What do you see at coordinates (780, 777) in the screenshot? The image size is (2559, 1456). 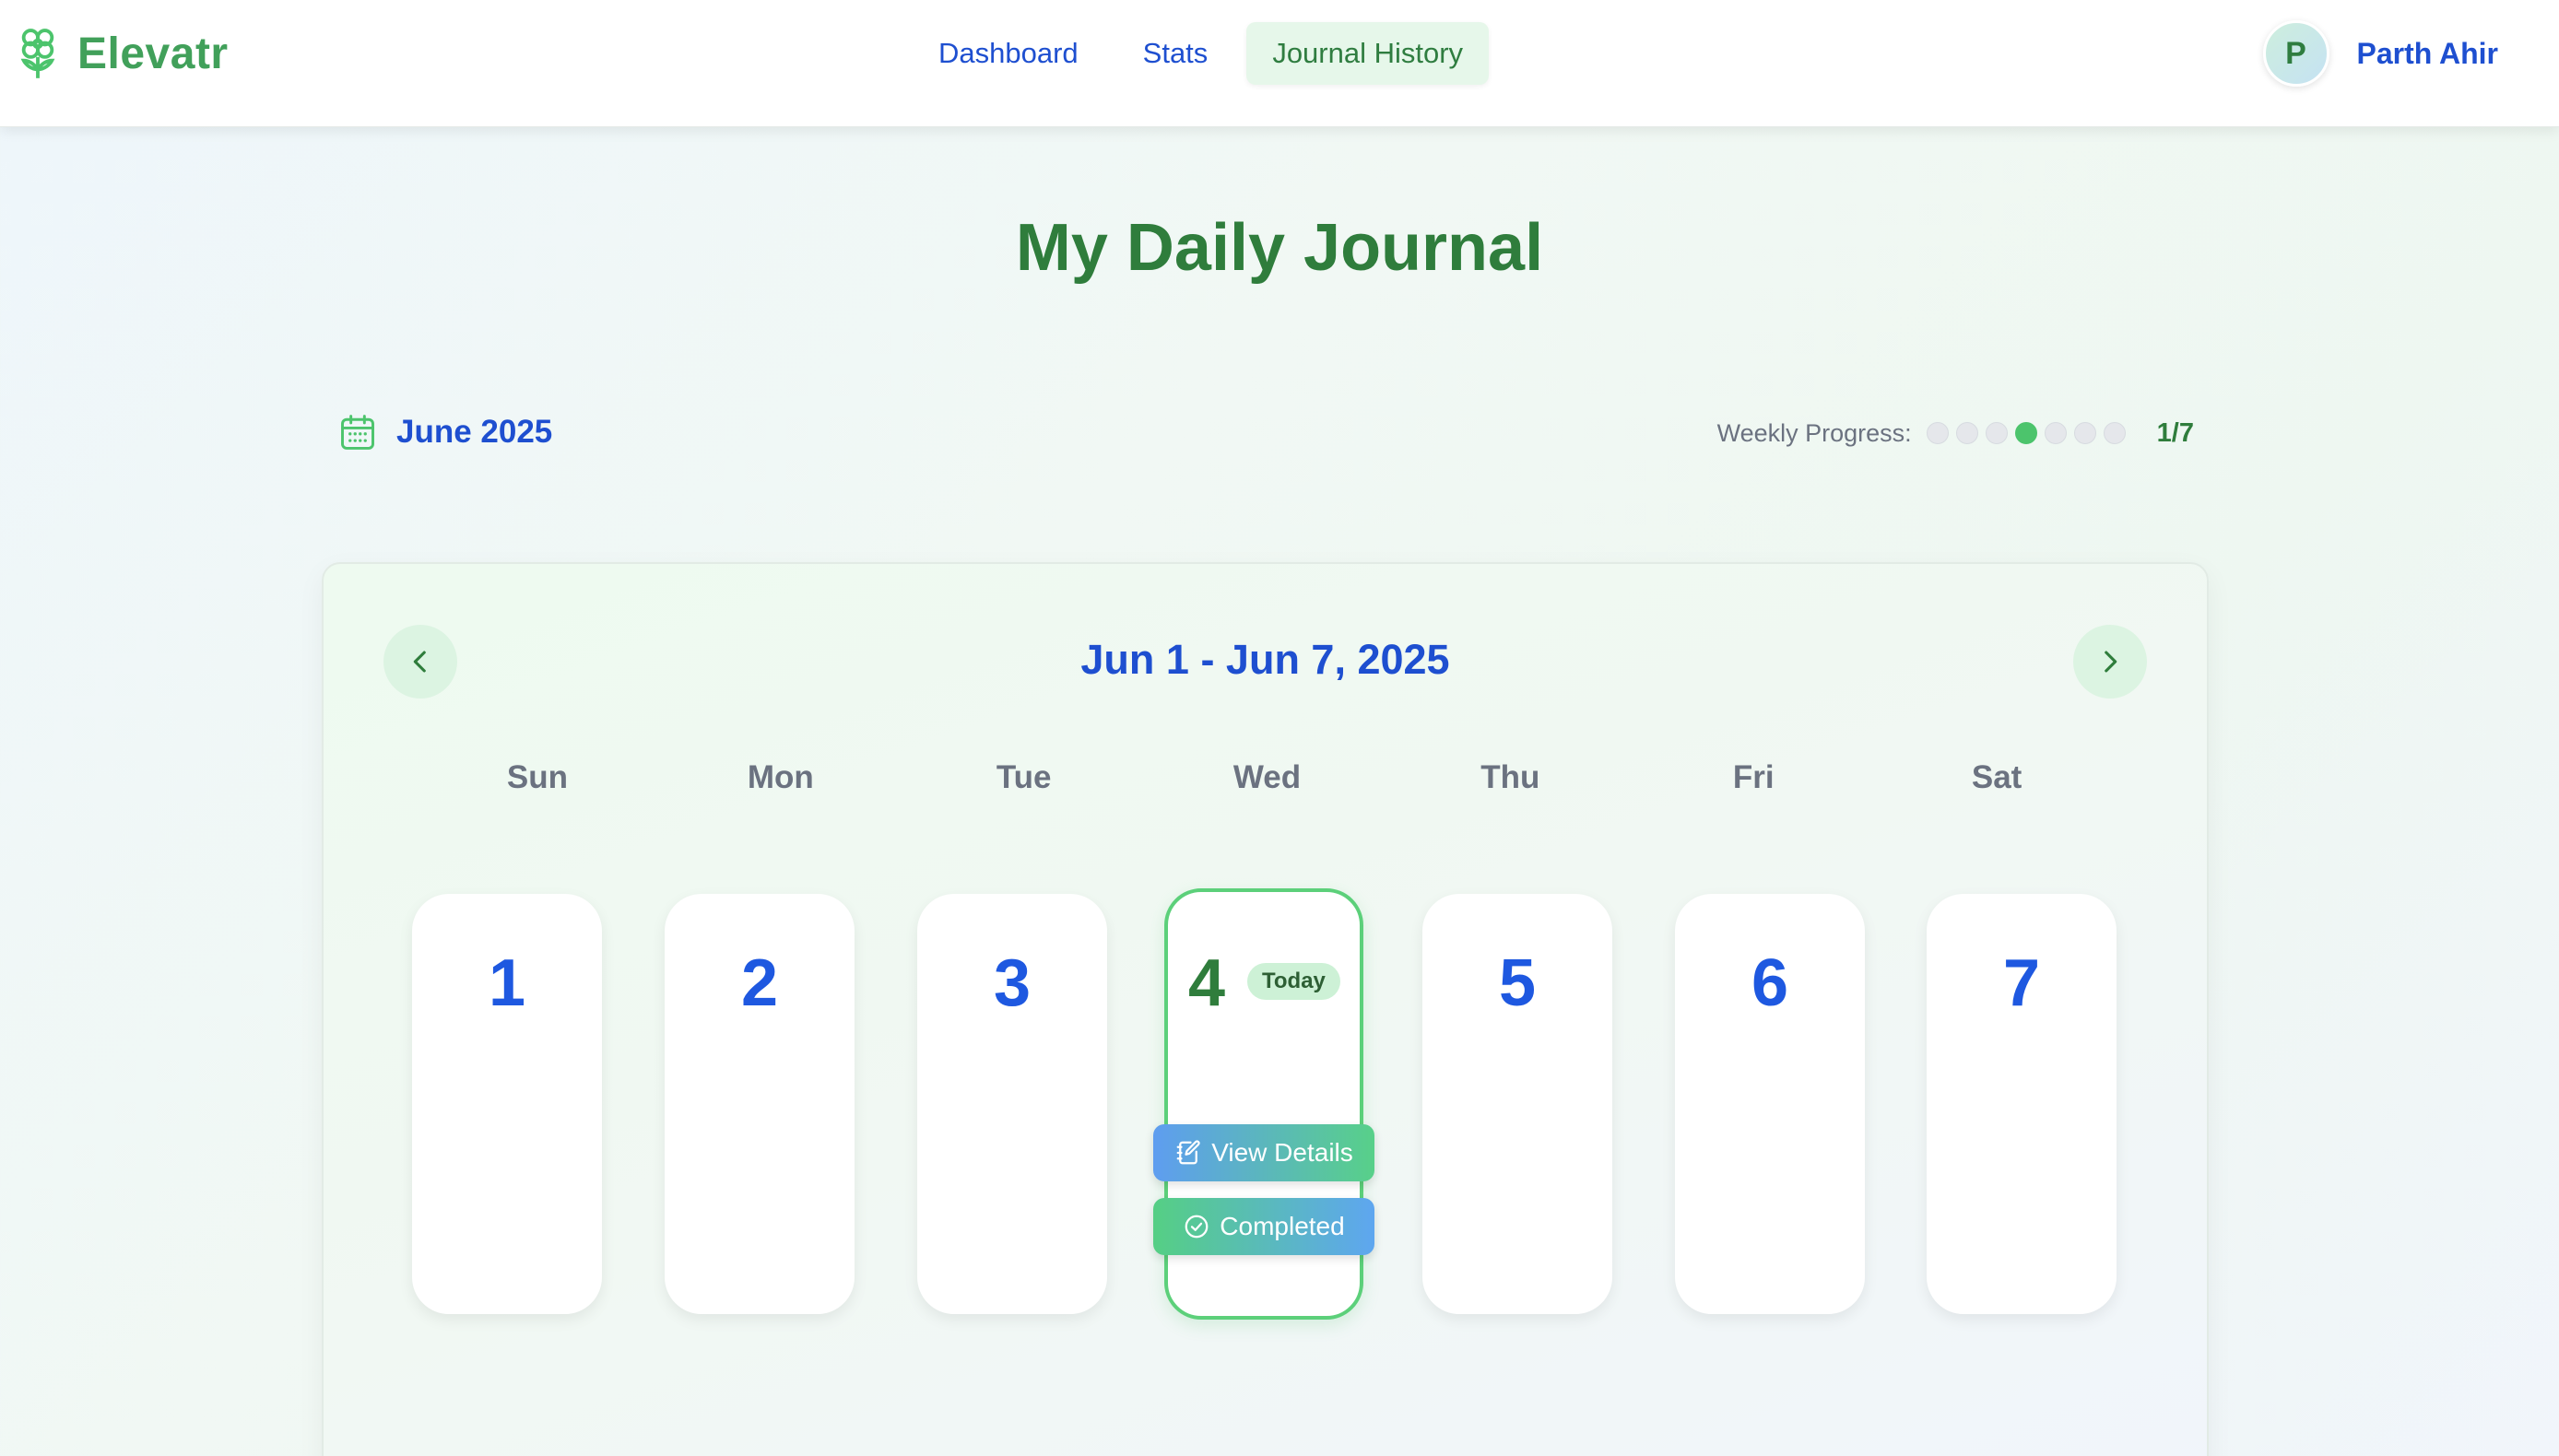 I see `weekday-mon: Mon` at bounding box center [780, 777].